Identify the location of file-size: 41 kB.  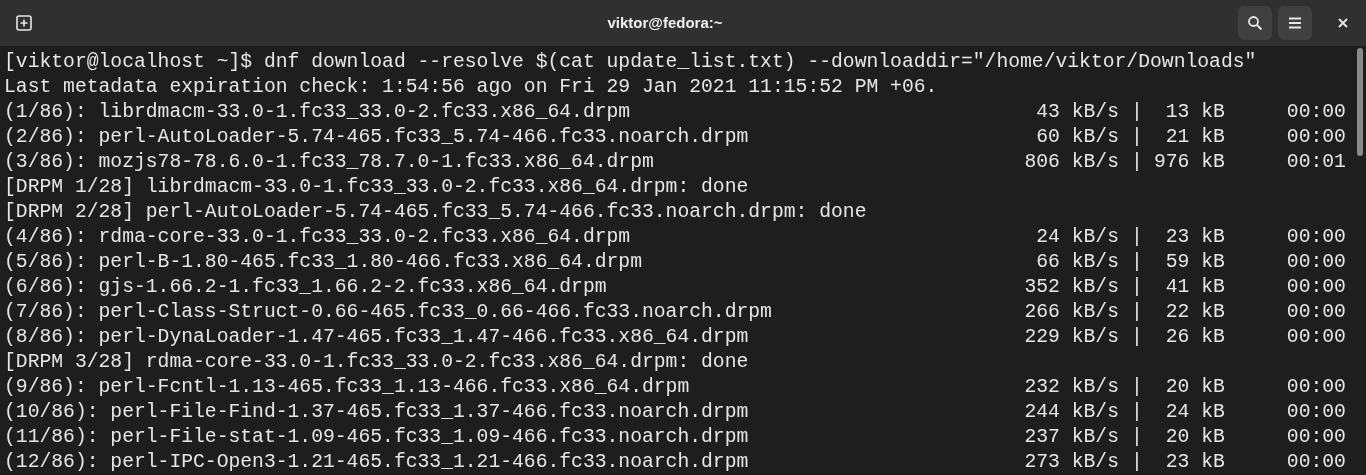
(1194, 287).